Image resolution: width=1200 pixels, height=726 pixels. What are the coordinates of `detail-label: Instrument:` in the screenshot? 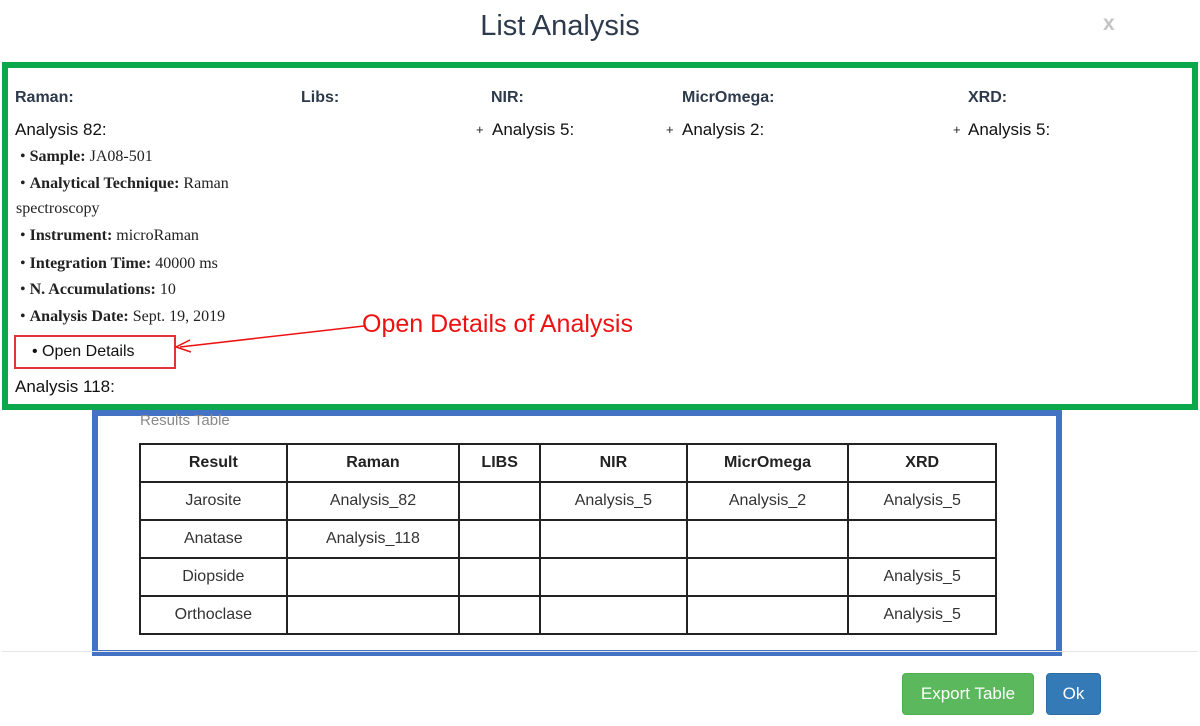 It's located at (71, 235).